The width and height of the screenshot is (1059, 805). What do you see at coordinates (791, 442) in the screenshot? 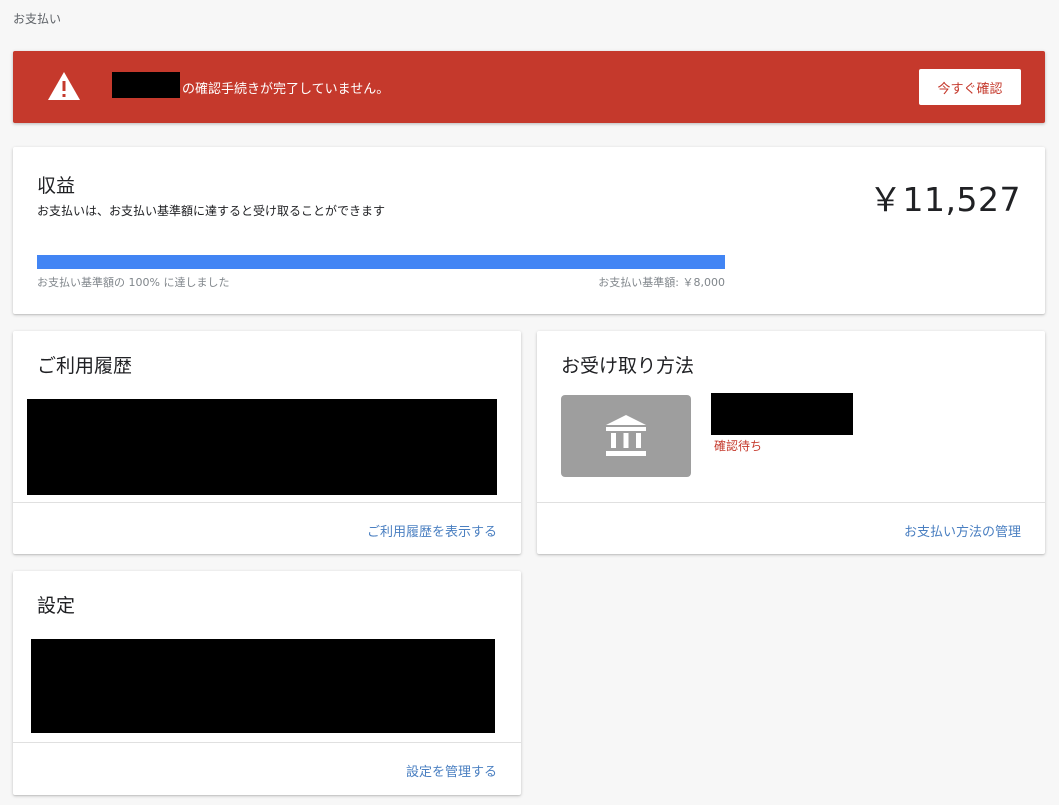
I see `payment-method-card: お受け取り方法 確認待ち お支払い方法の管理` at bounding box center [791, 442].